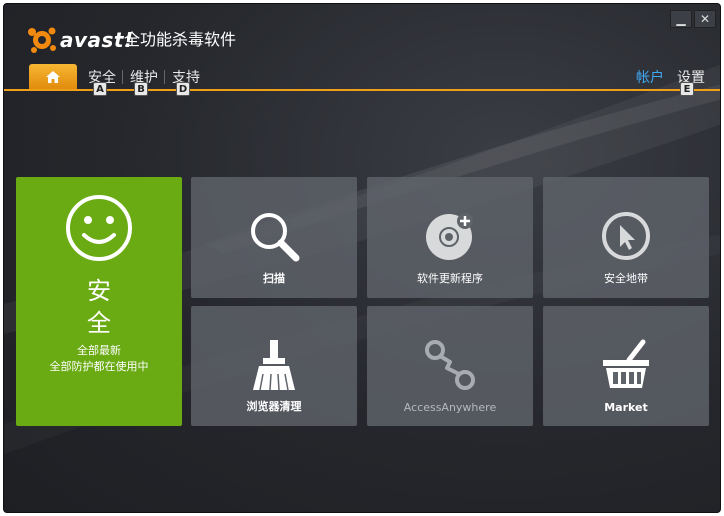 Image resolution: width=724 pixels, height=516 pixels. I want to click on safezone-tile: 安全地带, so click(626, 237).